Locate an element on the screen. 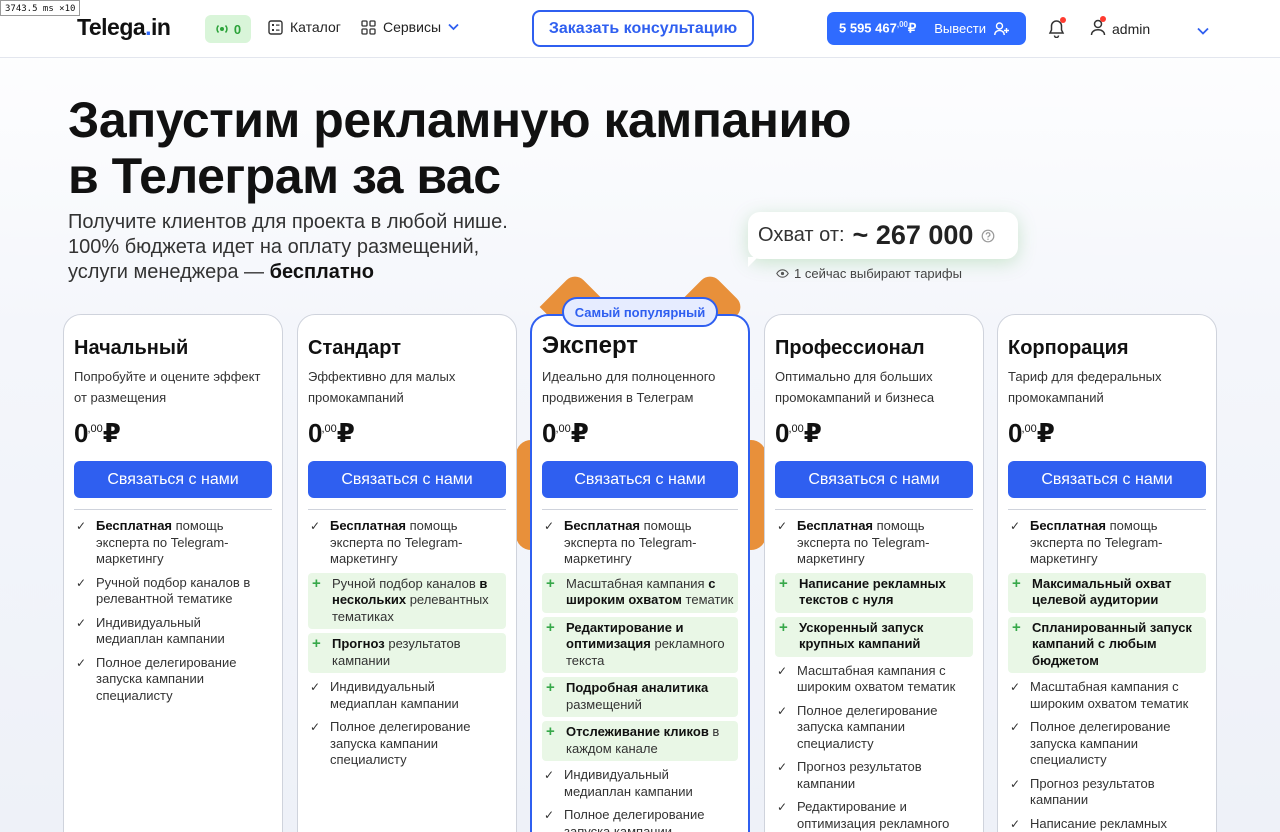 The width and height of the screenshot is (1280, 832). chevron-down-icon is located at coordinates (453, 27).